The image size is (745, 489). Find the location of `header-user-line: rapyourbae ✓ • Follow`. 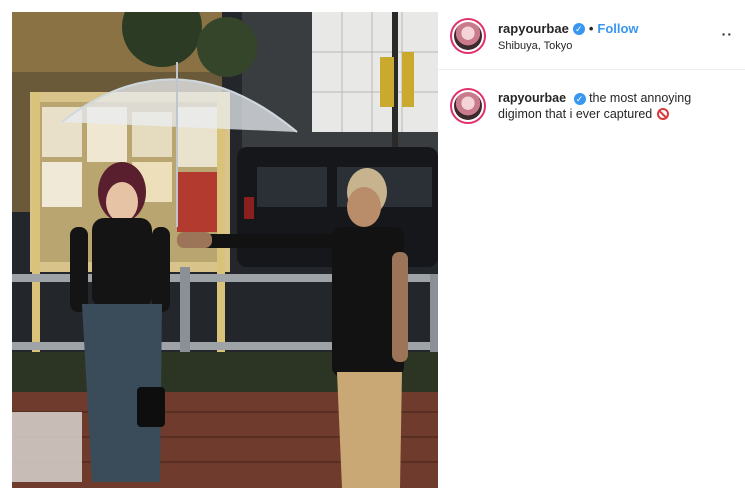

header-user-line: rapyourbae ✓ • Follow is located at coordinates (568, 28).